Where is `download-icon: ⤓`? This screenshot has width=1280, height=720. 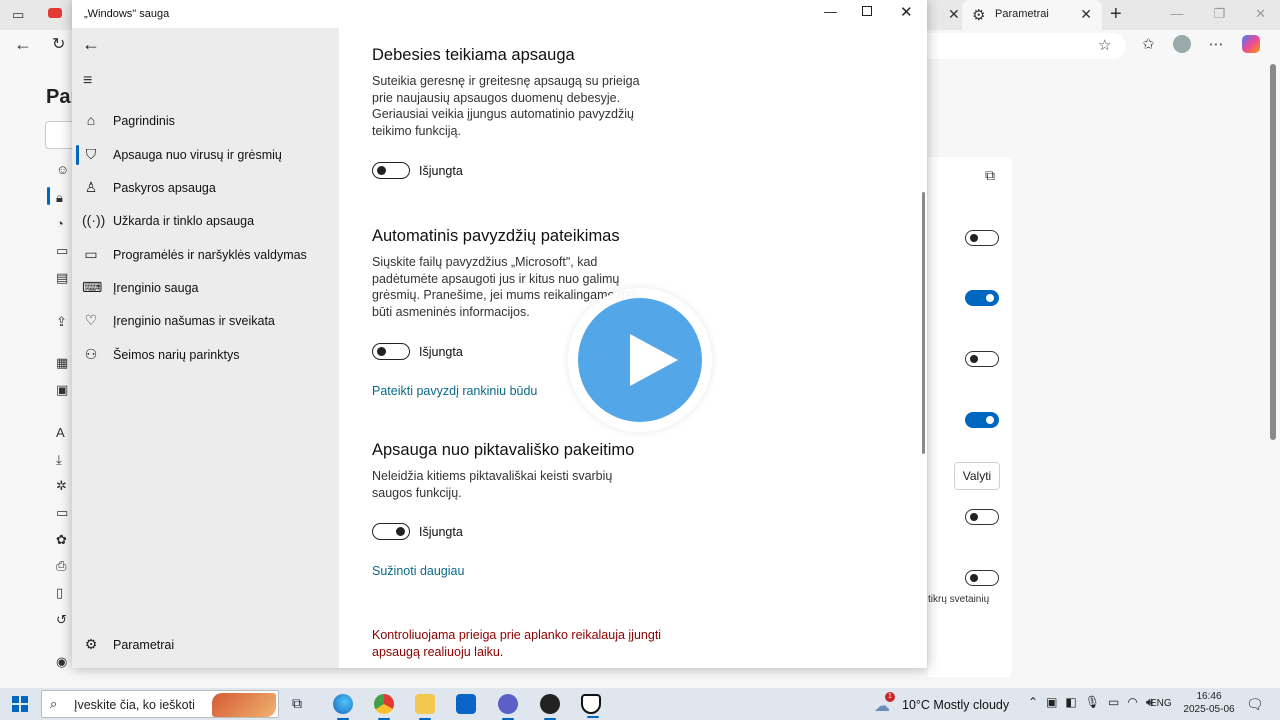
download-icon: ⤓ is located at coordinates (59, 460).